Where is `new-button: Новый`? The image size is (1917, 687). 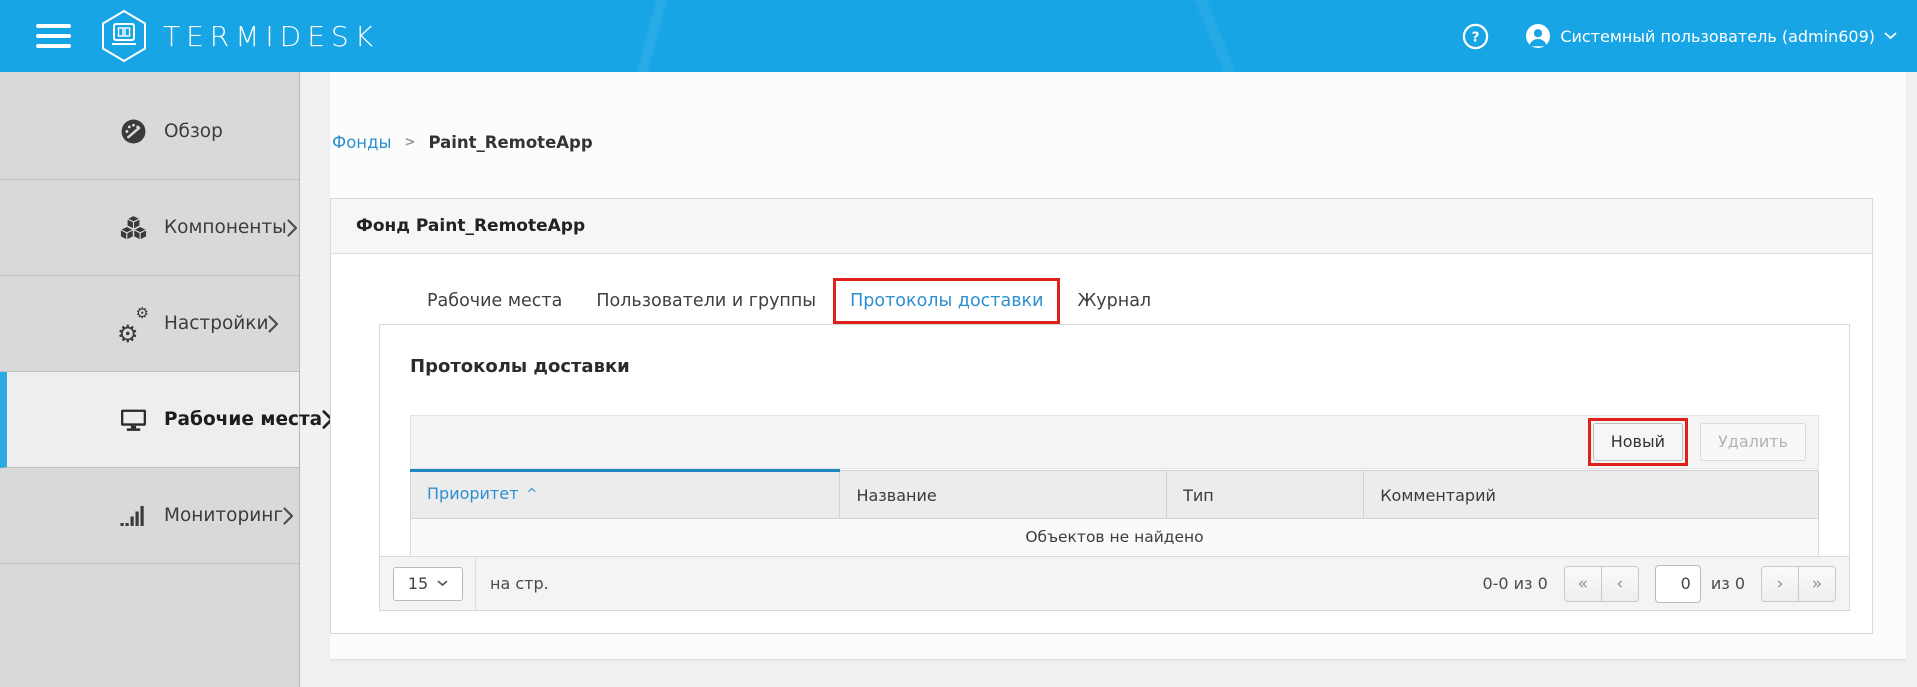
new-button: Новый is located at coordinates (1637, 442).